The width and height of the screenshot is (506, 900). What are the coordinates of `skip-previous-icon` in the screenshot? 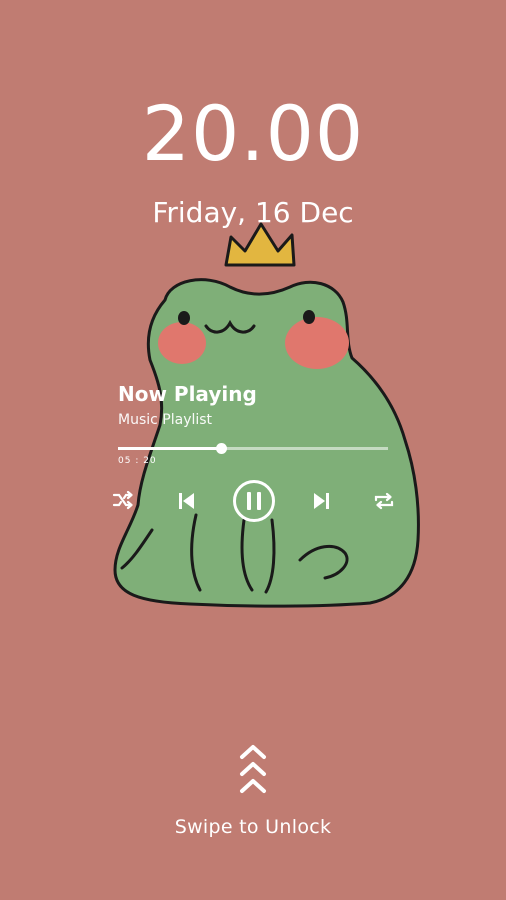 It's located at (187, 501).